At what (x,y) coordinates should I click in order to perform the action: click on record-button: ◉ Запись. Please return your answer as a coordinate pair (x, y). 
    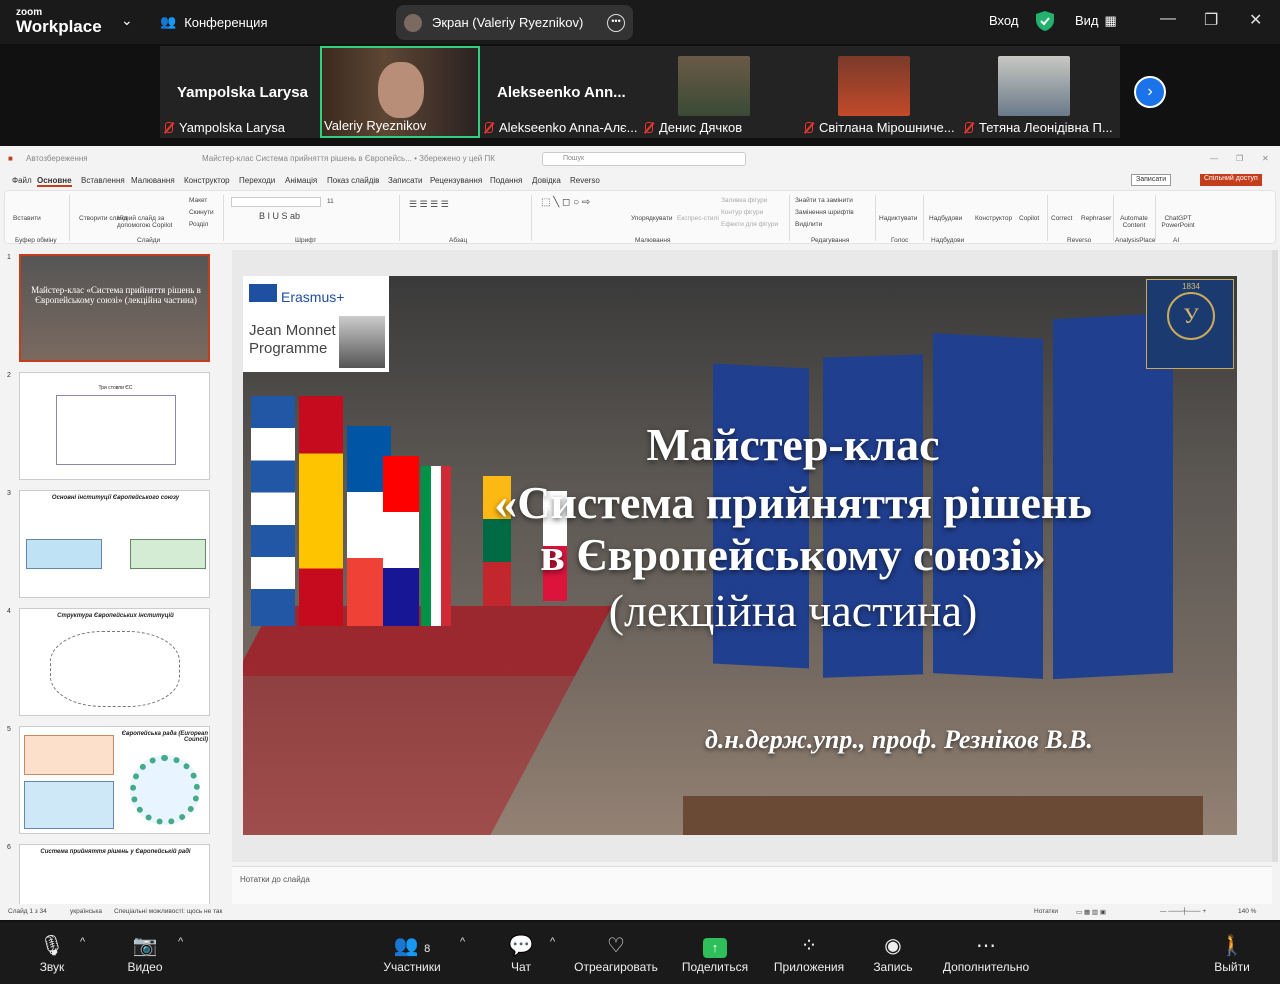
    Looking at the image, I should click on (893, 954).